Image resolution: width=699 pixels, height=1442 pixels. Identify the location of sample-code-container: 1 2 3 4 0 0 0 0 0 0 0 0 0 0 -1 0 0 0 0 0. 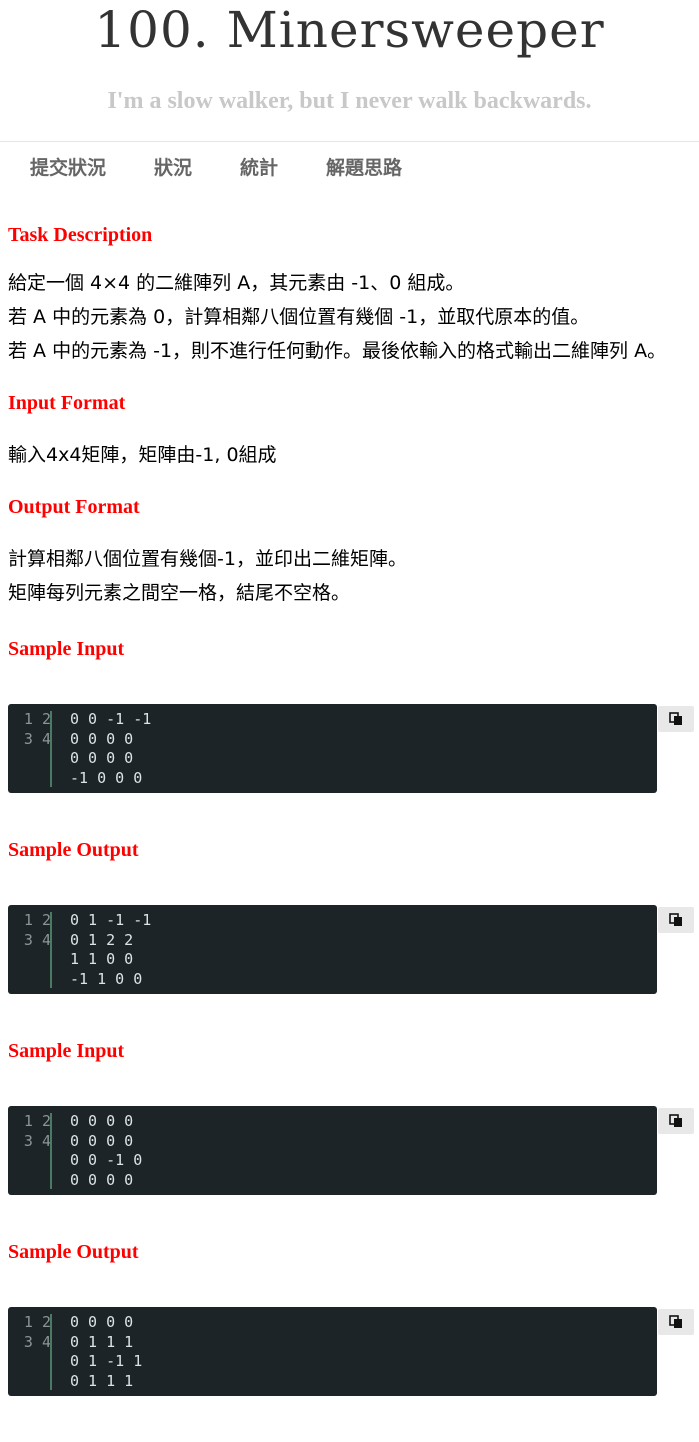
(351, 1151).